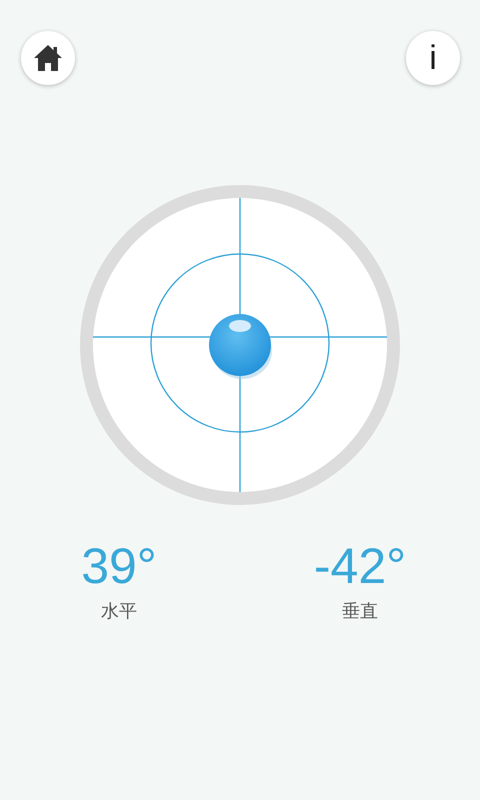 Image resolution: width=480 pixels, height=800 pixels. What do you see at coordinates (360, 611) in the screenshot?
I see `axis-label: 垂直` at bounding box center [360, 611].